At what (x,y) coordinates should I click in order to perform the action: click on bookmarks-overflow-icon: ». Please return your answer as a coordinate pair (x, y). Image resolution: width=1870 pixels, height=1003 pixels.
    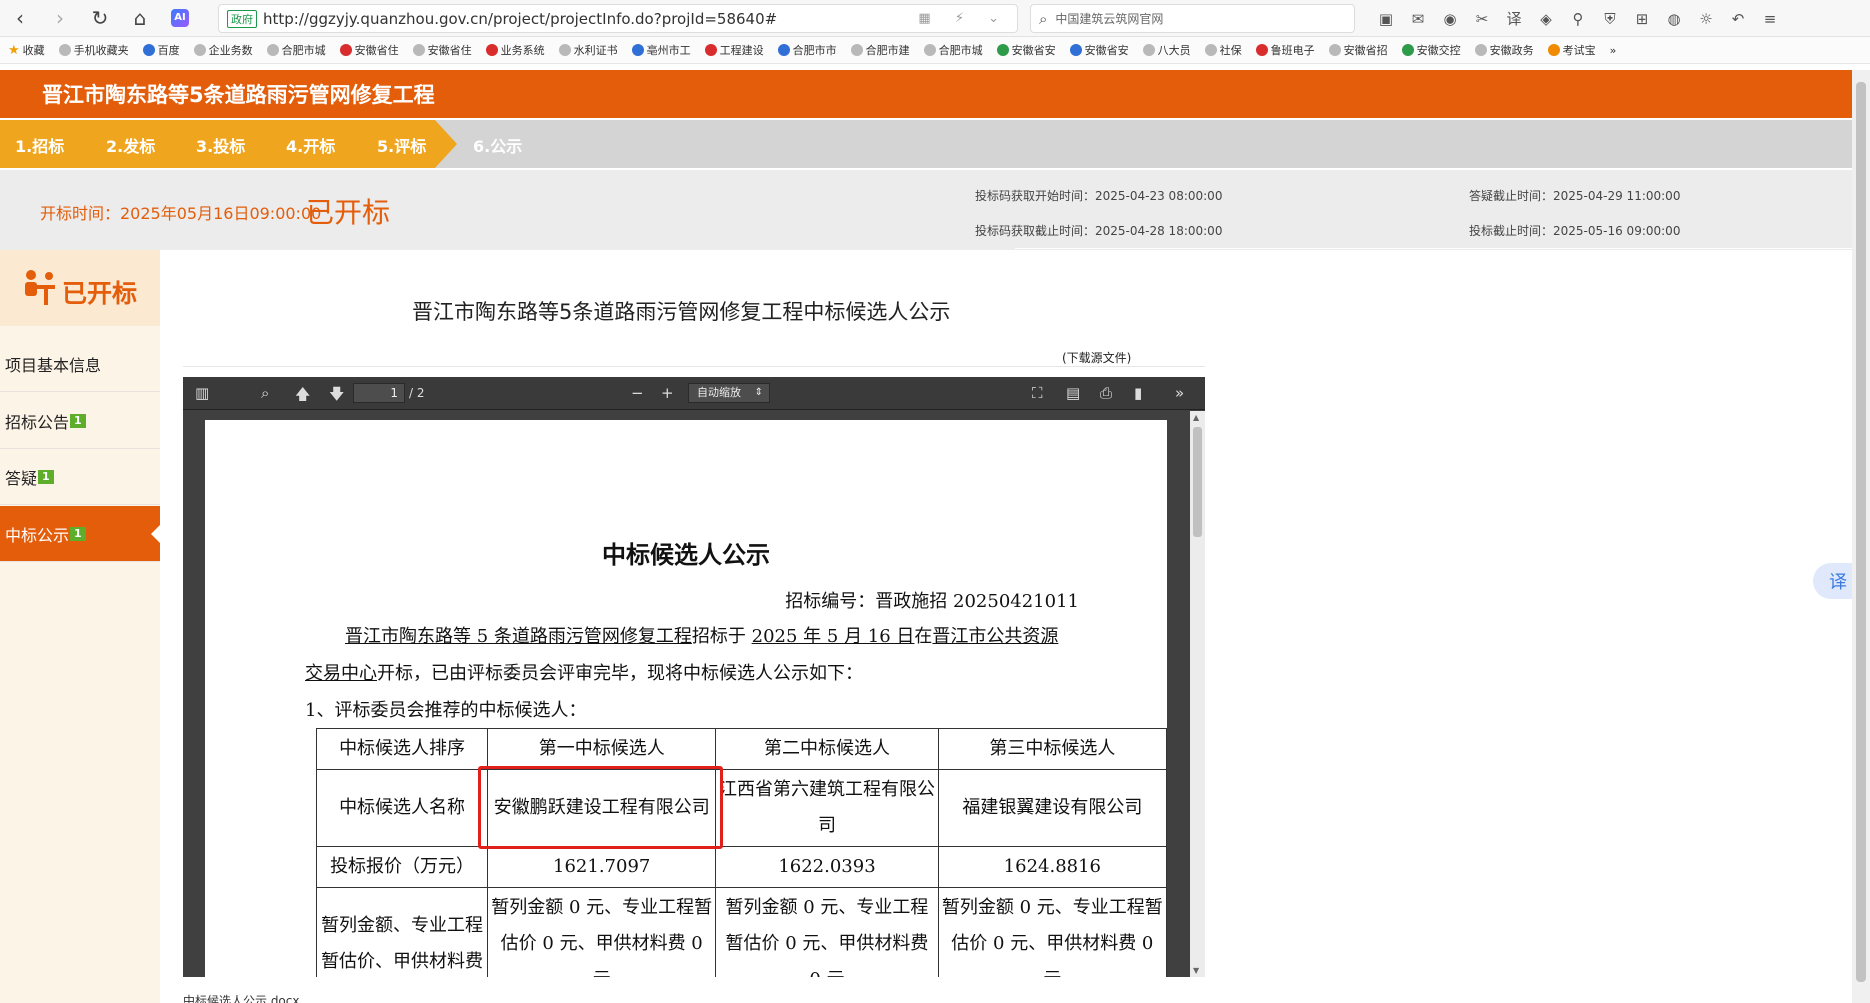
    Looking at the image, I should click on (1613, 50).